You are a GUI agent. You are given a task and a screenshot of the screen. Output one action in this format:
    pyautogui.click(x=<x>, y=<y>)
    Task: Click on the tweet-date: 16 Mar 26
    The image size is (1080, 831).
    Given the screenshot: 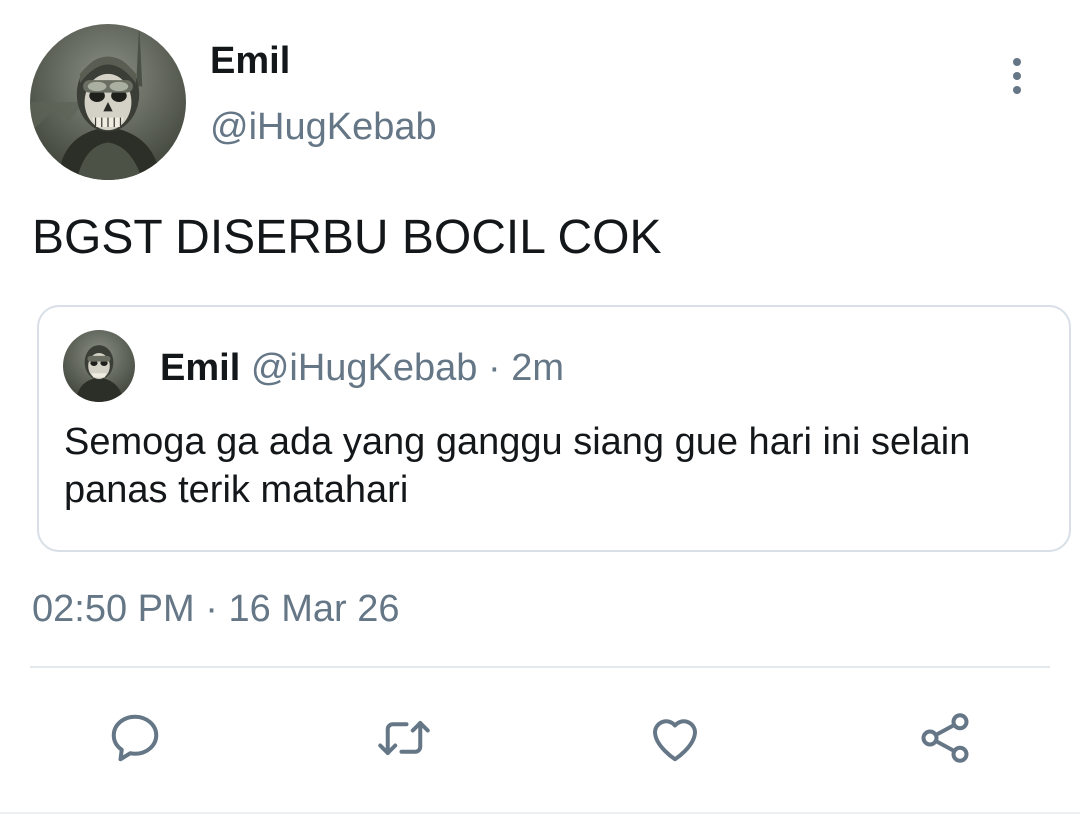 What is the action you would take?
    pyautogui.click(x=314, y=609)
    